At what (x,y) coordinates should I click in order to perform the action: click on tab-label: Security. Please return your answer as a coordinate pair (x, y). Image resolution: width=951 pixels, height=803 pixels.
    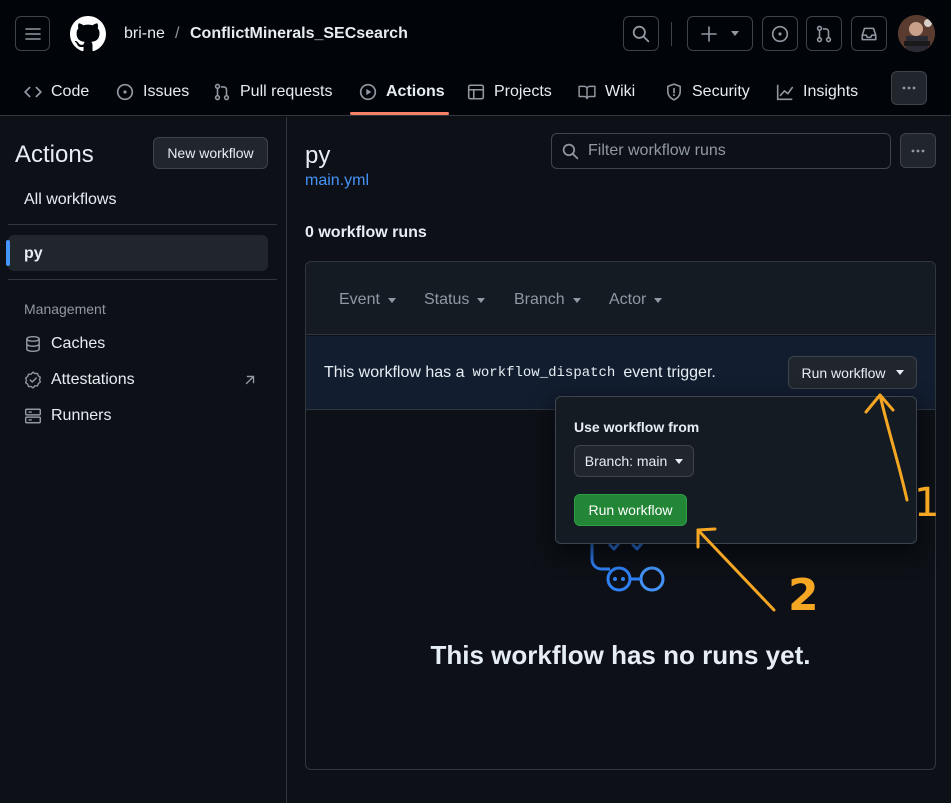
    Looking at the image, I should click on (721, 91).